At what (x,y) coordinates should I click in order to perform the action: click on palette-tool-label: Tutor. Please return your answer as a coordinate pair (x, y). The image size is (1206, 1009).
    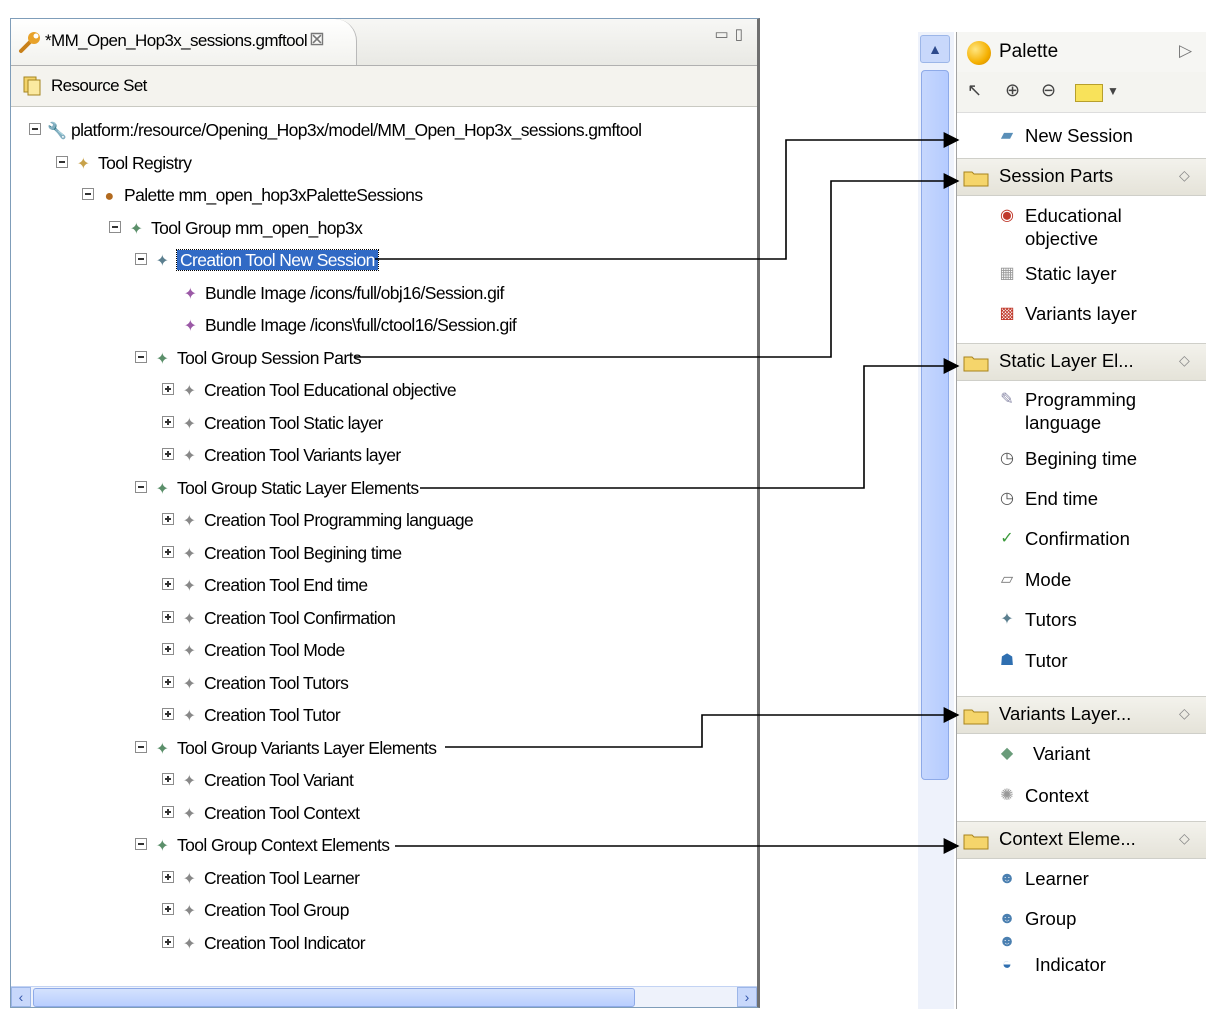
    Looking at the image, I should click on (1046, 660).